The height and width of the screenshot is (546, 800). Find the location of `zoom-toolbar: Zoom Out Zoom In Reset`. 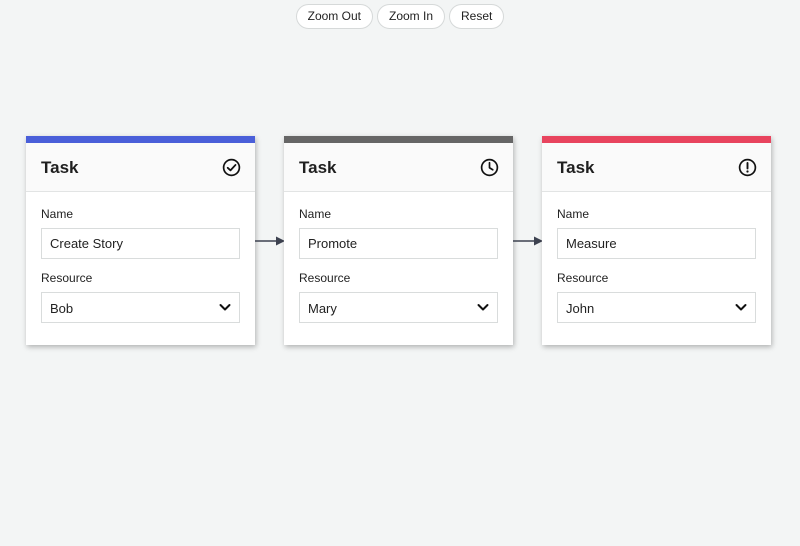

zoom-toolbar: Zoom Out Zoom In Reset is located at coordinates (400, 16).